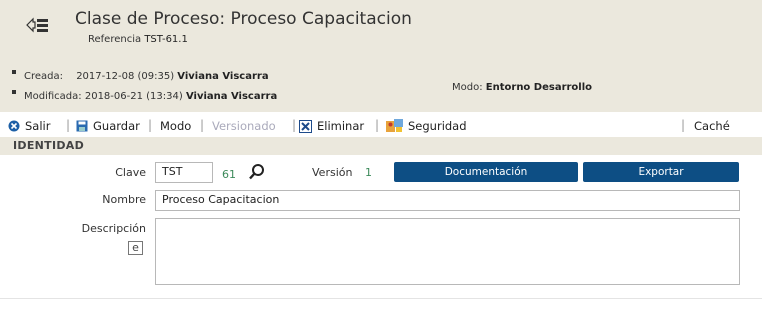  What do you see at coordinates (539, 87) in the screenshot?
I see `mode-value: Entorno Desarrollo` at bounding box center [539, 87].